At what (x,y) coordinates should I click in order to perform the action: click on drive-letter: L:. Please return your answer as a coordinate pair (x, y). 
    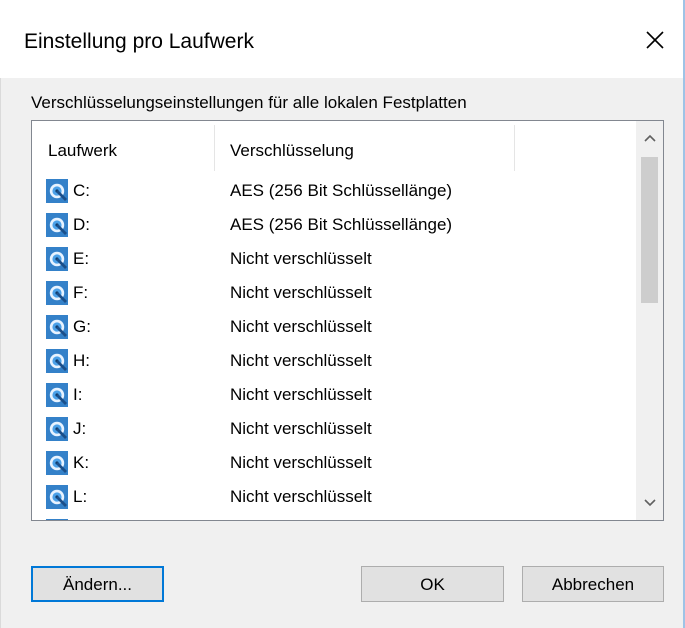
    Looking at the image, I should click on (80, 496).